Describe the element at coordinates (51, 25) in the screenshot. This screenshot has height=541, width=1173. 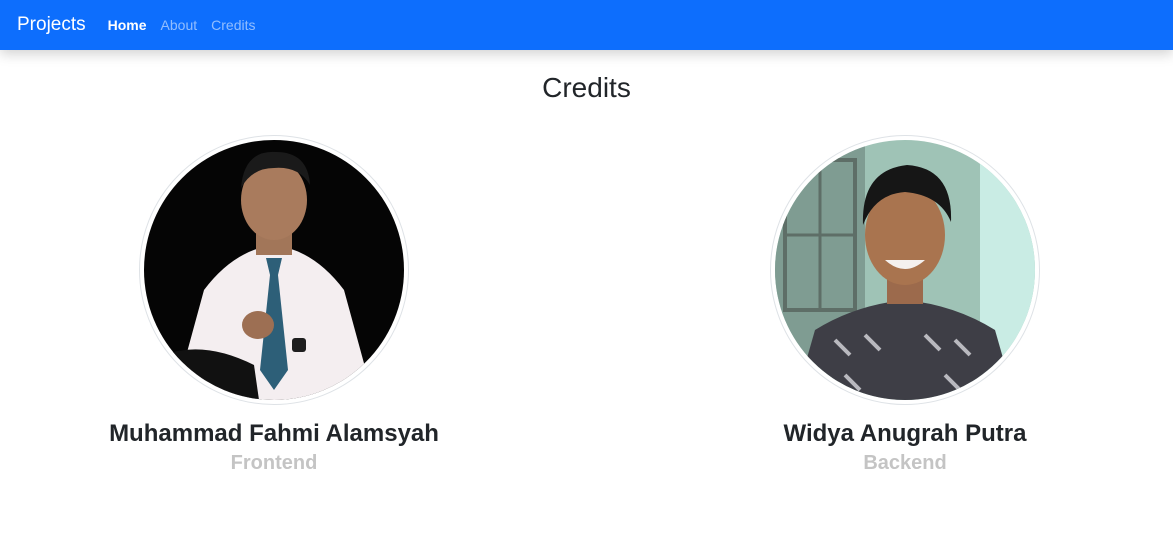
I see `brand-link: Projects` at that location.